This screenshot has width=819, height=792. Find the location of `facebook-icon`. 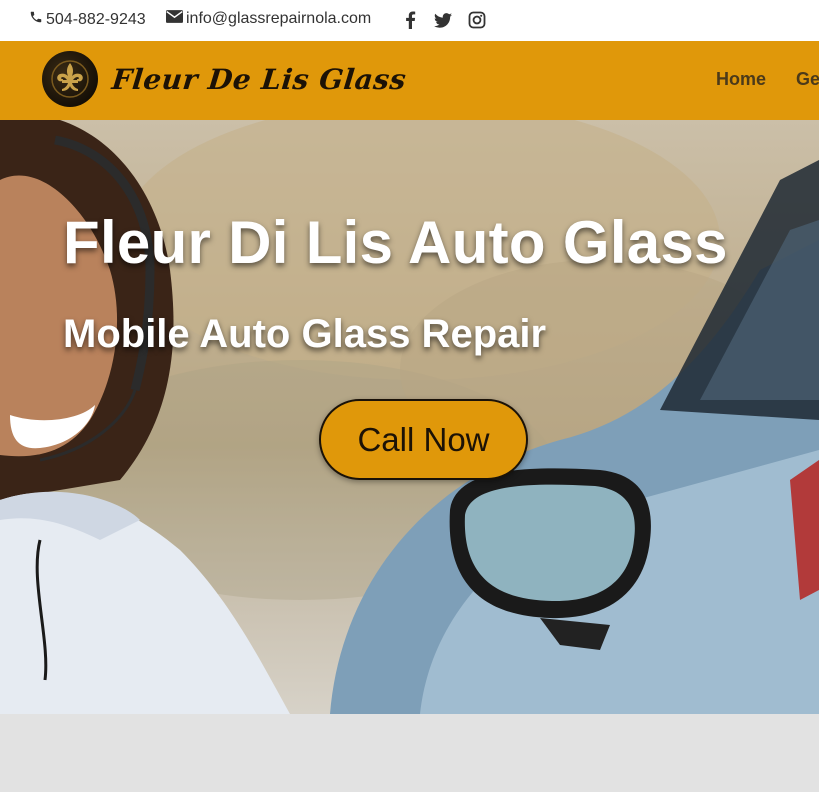

facebook-icon is located at coordinates (410, 20).